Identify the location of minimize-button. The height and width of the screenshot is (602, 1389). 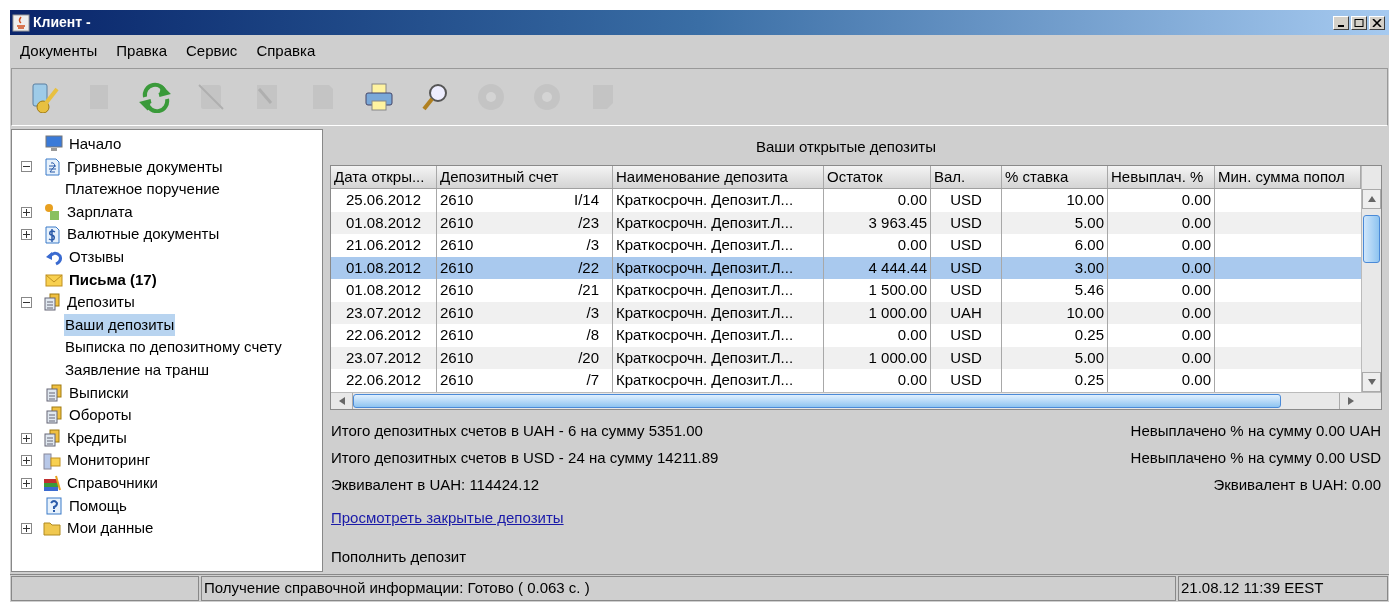
(1341, 22).